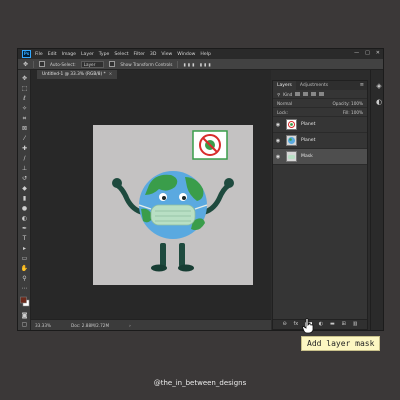 This screenshot has height=400, width=400. What do you see at coordinates (362, 85) in the screenshot?
I see `panel-menu-icon: ≡` at bounding box center [362, 85].